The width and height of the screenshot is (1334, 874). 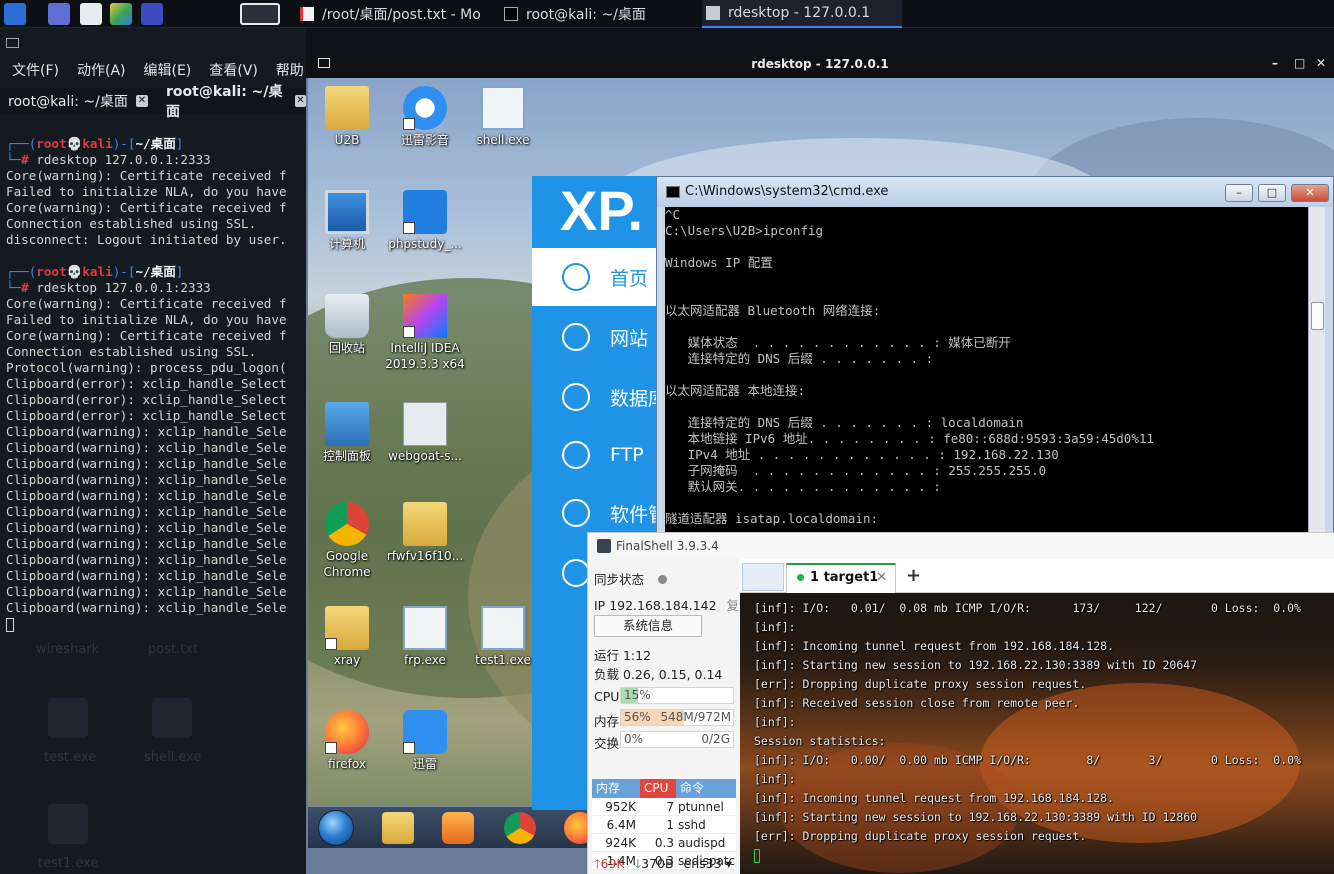 I want to click on folder-open-icon, so click(x=763, y=577).